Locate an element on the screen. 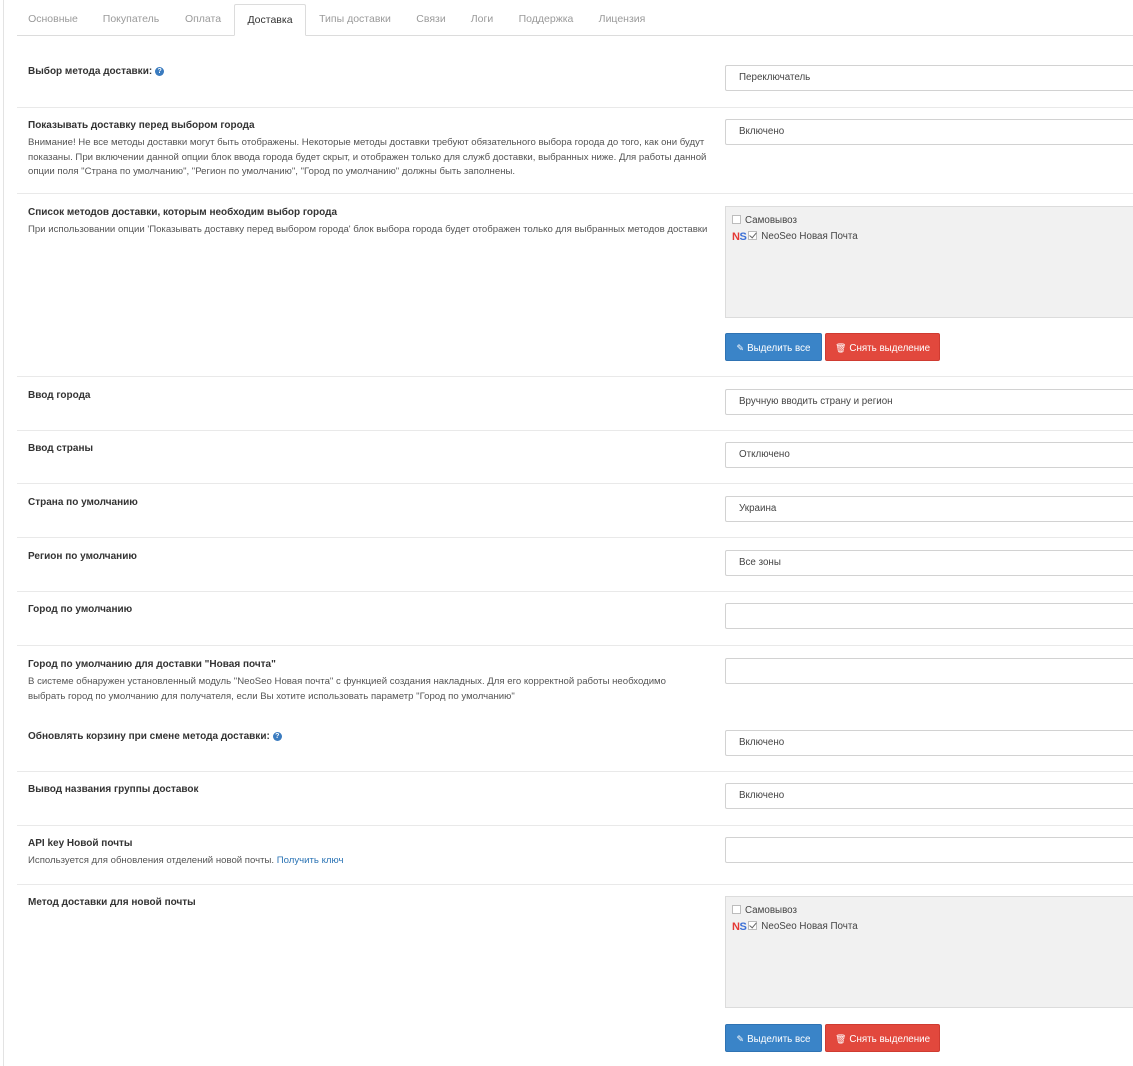 The height and width of the screenshot is (1066, 1133). country-input-select: Отключено is located at coordinates (929, 455).